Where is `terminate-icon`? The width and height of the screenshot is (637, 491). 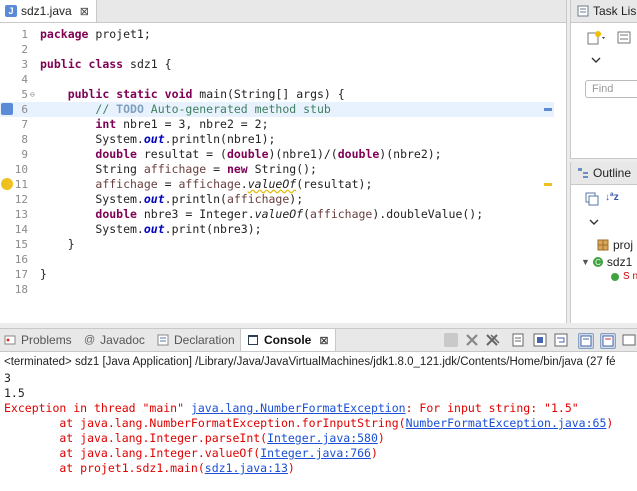
terminate-icon is located at coordinates (451, 340).